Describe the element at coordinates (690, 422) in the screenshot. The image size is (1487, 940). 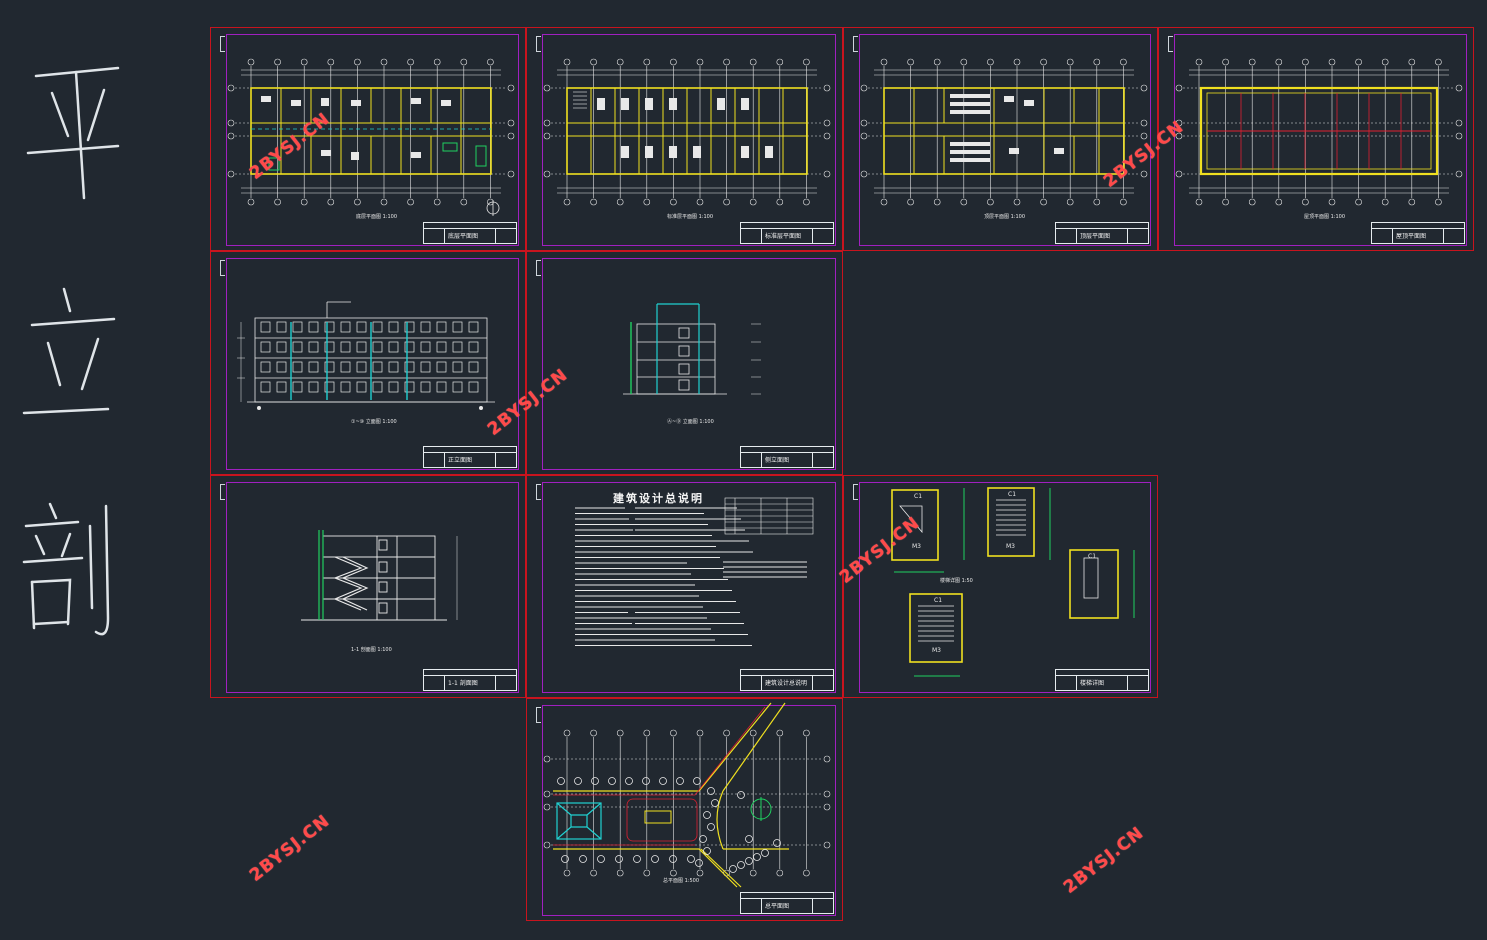
I see `sheet-caption: Ⓐ~Ⓓ 立面图 1:100` at that location.